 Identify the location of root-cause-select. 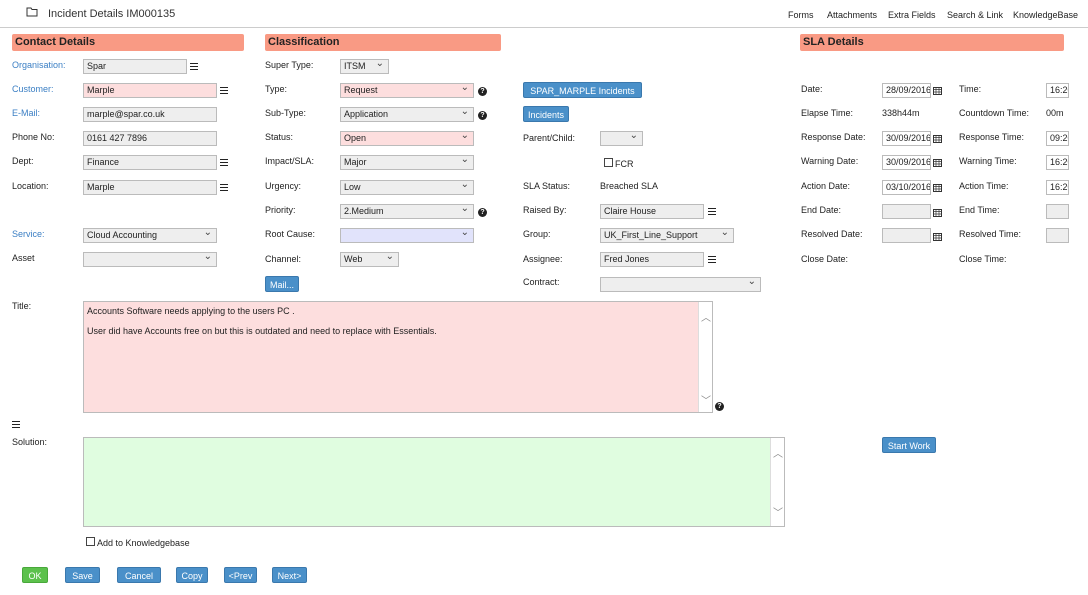
(407, 235).